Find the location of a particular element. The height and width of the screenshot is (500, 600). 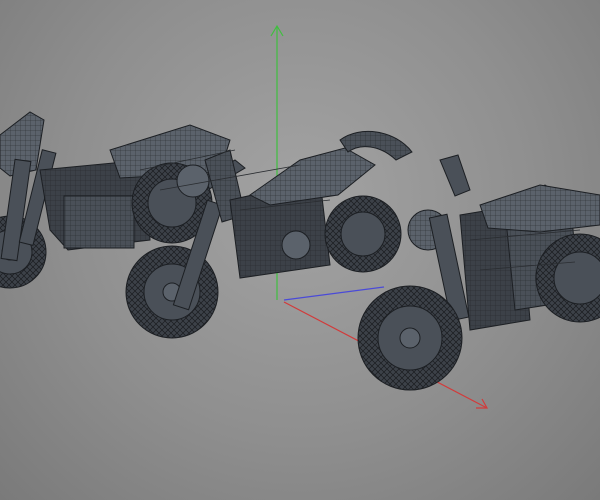

rear-wheel-right is located at coordinates (363, 234).